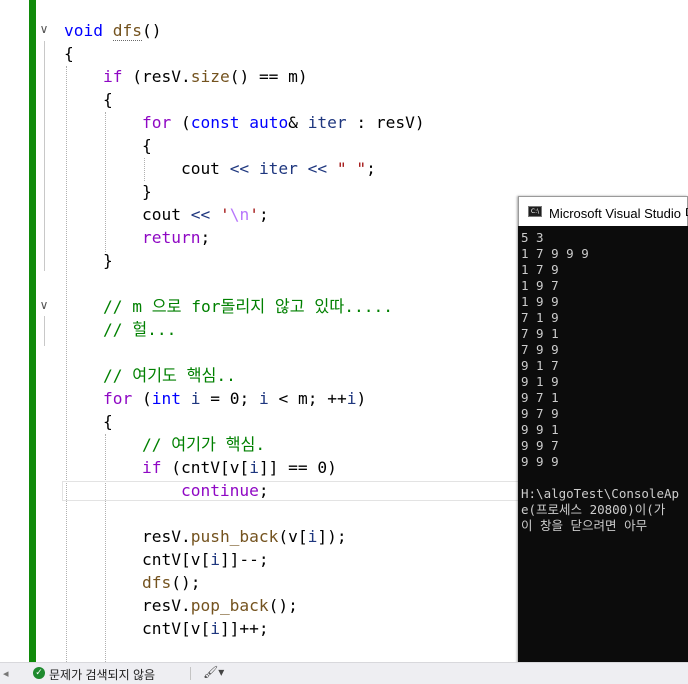 The width and height of the screenshot is (688, 684). Describe the element at coordinates (181, 122) in the screenshot. I see `code-token: (` at that location.